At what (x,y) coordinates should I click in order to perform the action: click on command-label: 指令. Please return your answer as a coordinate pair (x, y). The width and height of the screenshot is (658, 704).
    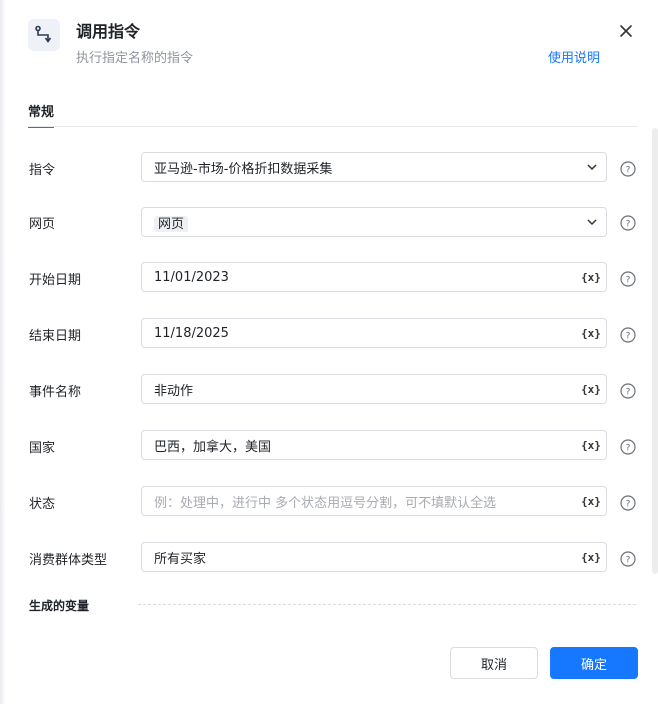
    Looking at the image, I should click on (42, 170).